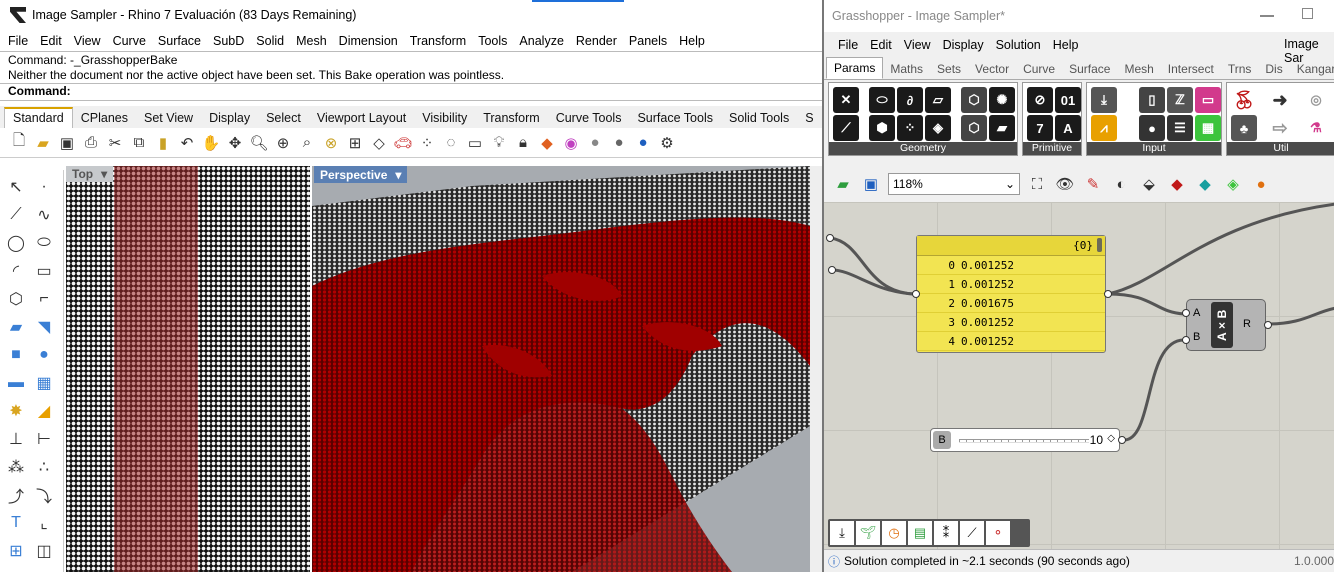 Image resolution: width=1334 pixels, height=572 pixels. I want to click on multiply-input-a-port, so click(1186, 313).